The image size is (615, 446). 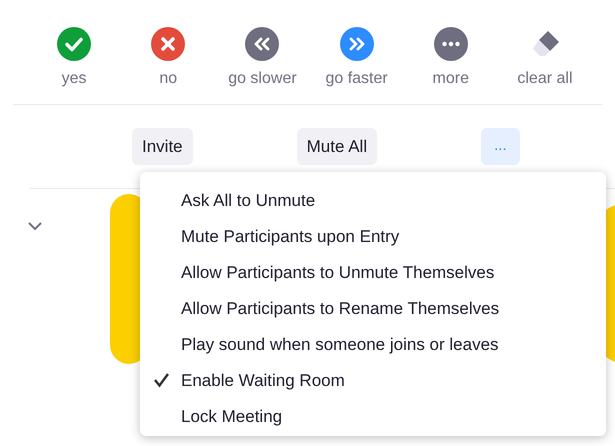 I want to click on reaction-label: yes, so click(x=74, y=79).